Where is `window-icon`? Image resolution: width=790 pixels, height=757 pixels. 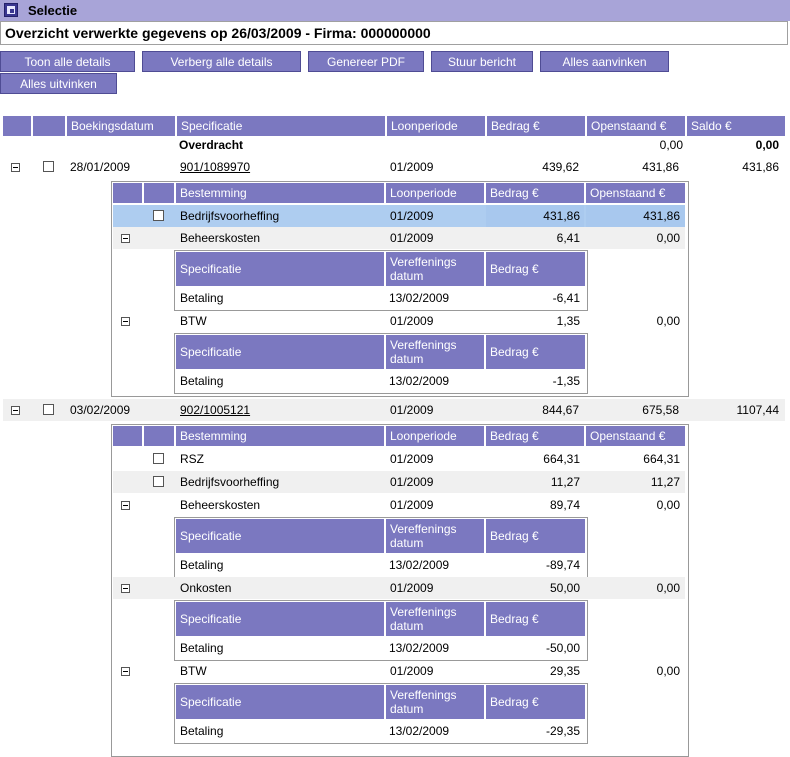 window-icon is located at coordinates (11, 10).